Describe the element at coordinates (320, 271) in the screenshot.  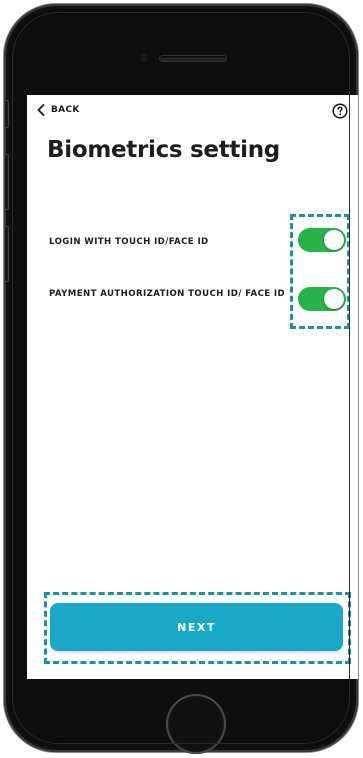
I see `toggles-highlight-box` at that location.